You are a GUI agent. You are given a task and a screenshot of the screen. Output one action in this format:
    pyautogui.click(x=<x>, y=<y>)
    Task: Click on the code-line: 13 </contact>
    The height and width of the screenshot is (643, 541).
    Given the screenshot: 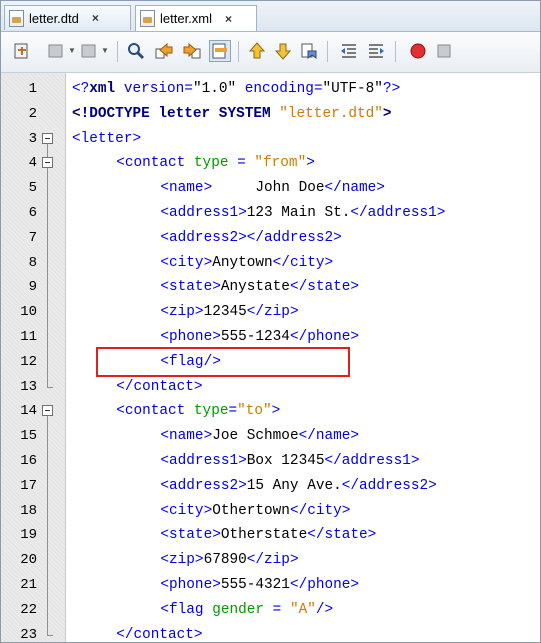 What is the action you would take?
    pyautogui.click(x=270, y=387)
    